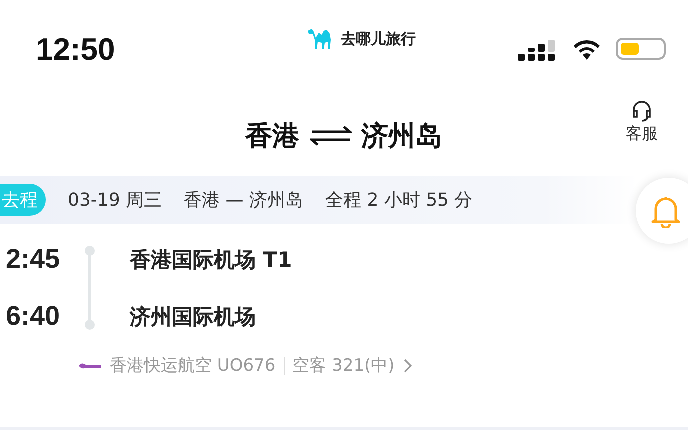  Describe the element at coordinates (666, 211) in the screenshot. I see `bell-icon` at that location.